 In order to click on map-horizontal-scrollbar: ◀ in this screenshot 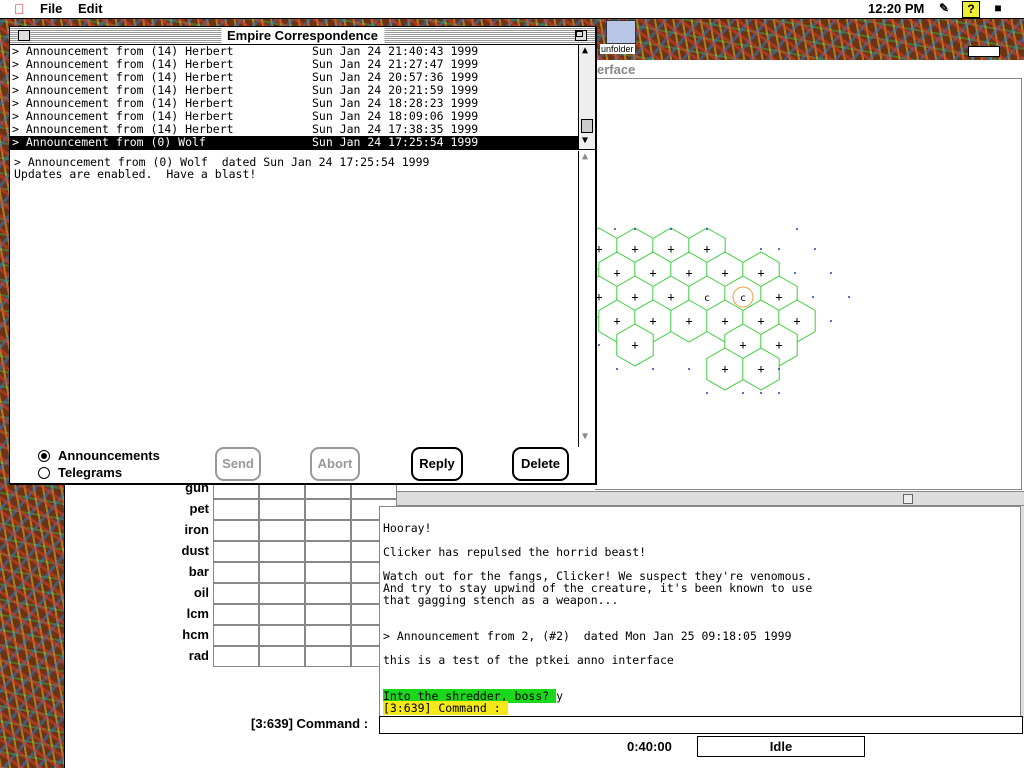, I will do `click(701, 498)`.